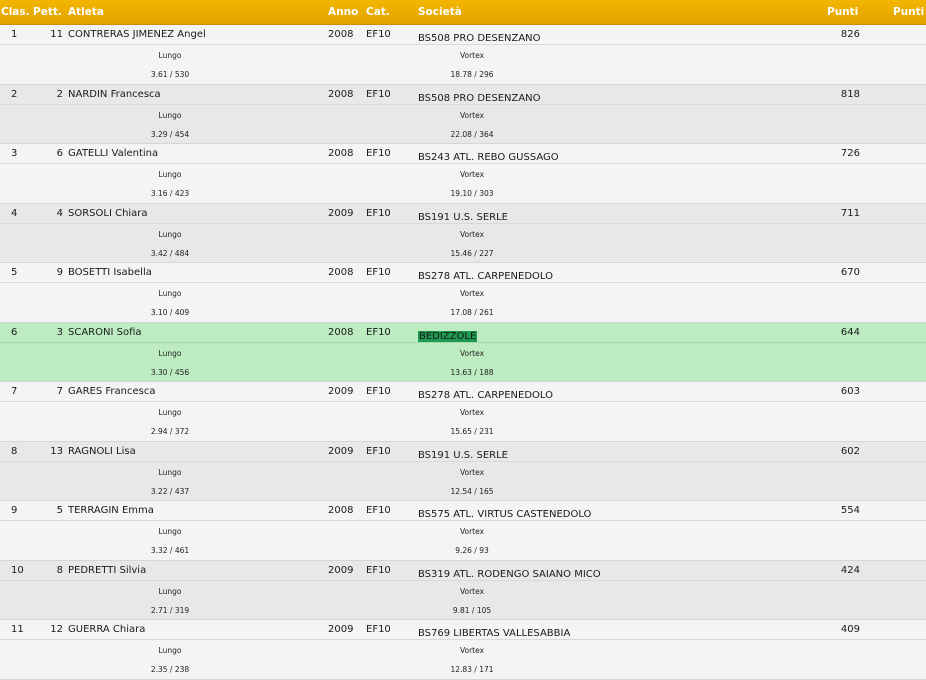 The width and height of the screenshot is (926, 680). Describe the element at coordinates (170, 134) in the screenshot. I see `event-1-result: 3.29 / 454` at that location.